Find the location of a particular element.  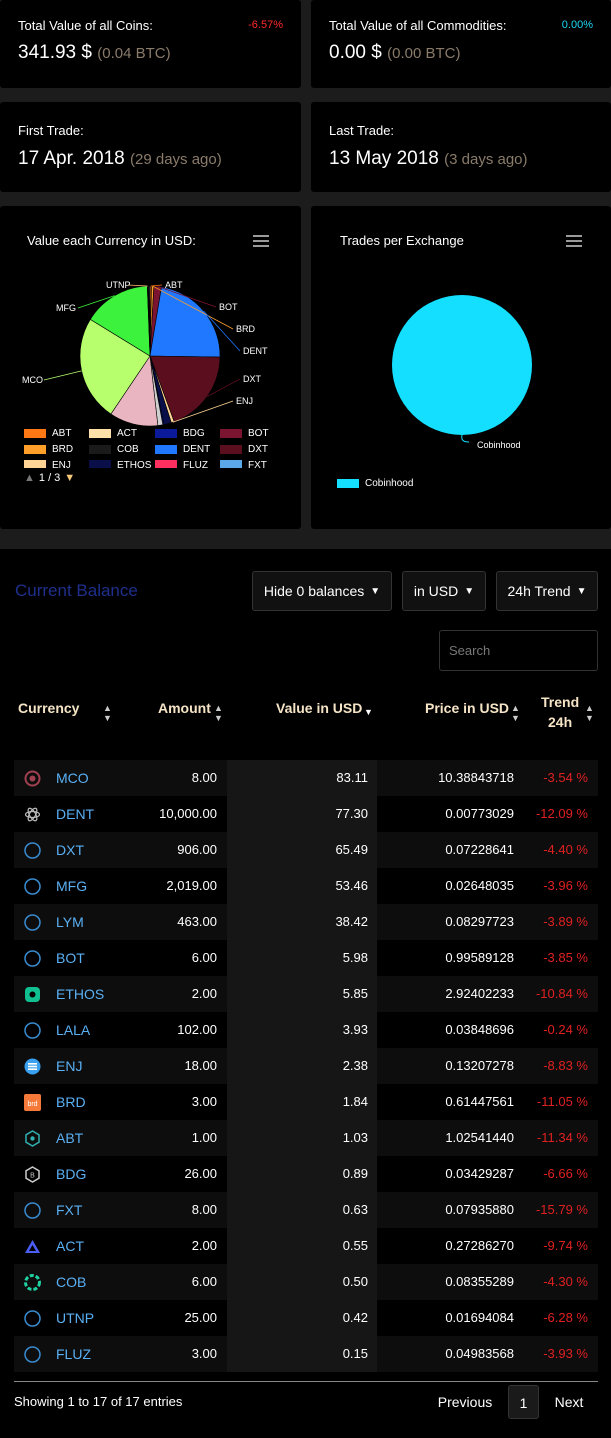

legend-item-cobinhood: Cobinhood is located at coordinates (375, 483).